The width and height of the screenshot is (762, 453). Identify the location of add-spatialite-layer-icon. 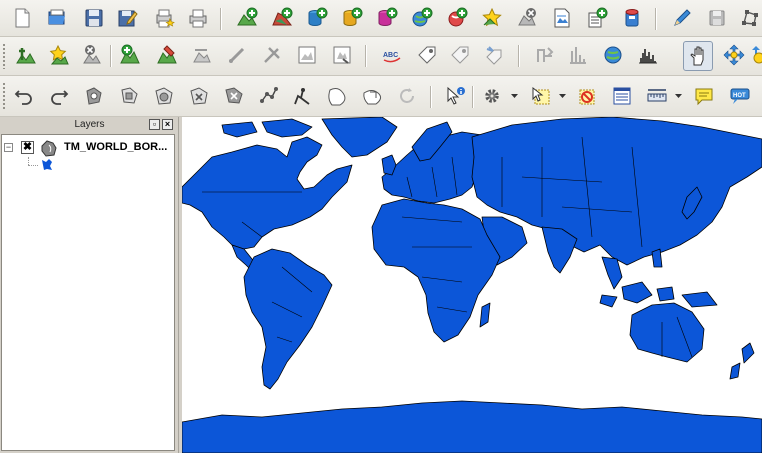
(352, 18).